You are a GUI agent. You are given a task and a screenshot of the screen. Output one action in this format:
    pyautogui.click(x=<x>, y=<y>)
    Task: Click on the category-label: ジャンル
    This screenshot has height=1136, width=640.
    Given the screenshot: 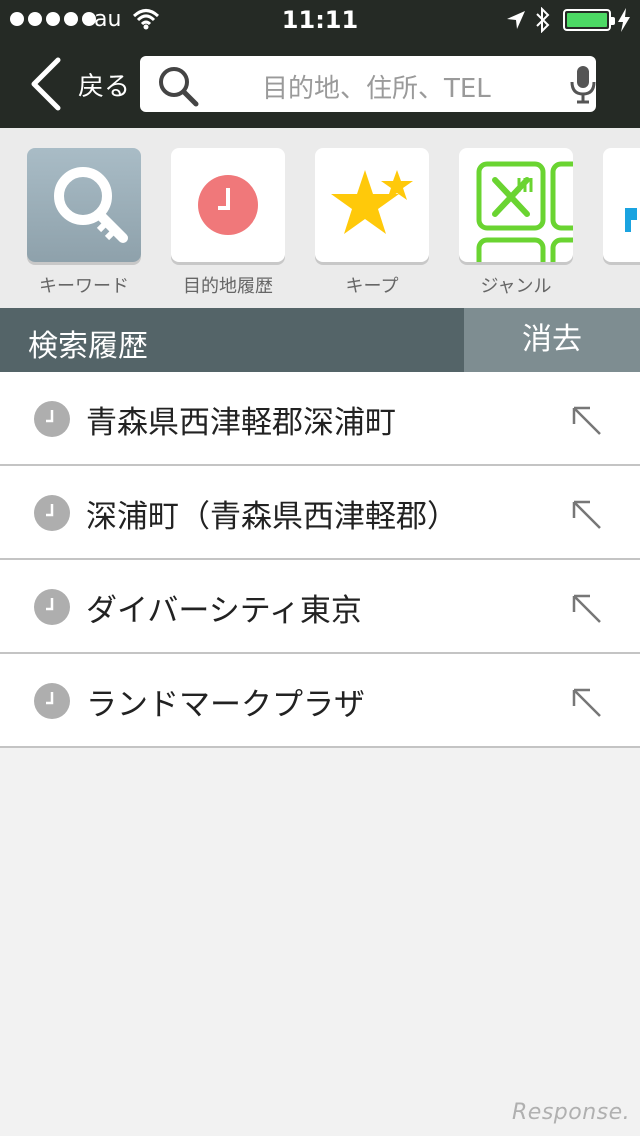 What is the action you would take?
    pyautogui.click(x=516, y=286)
    